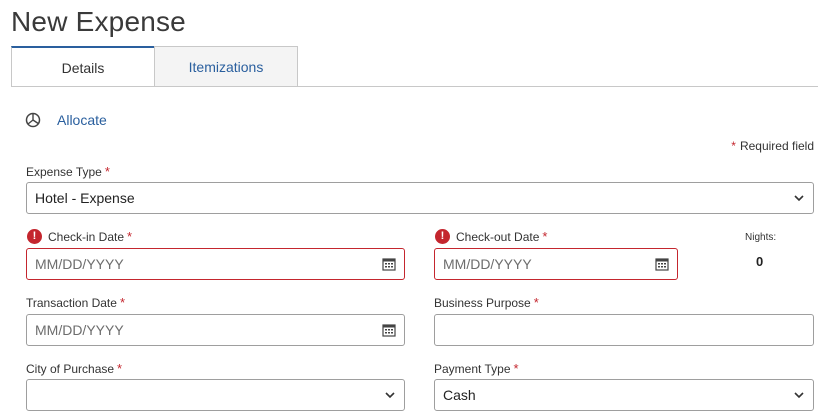  I want to click on expense-type-label: Expense Type *, so click(68, 171).